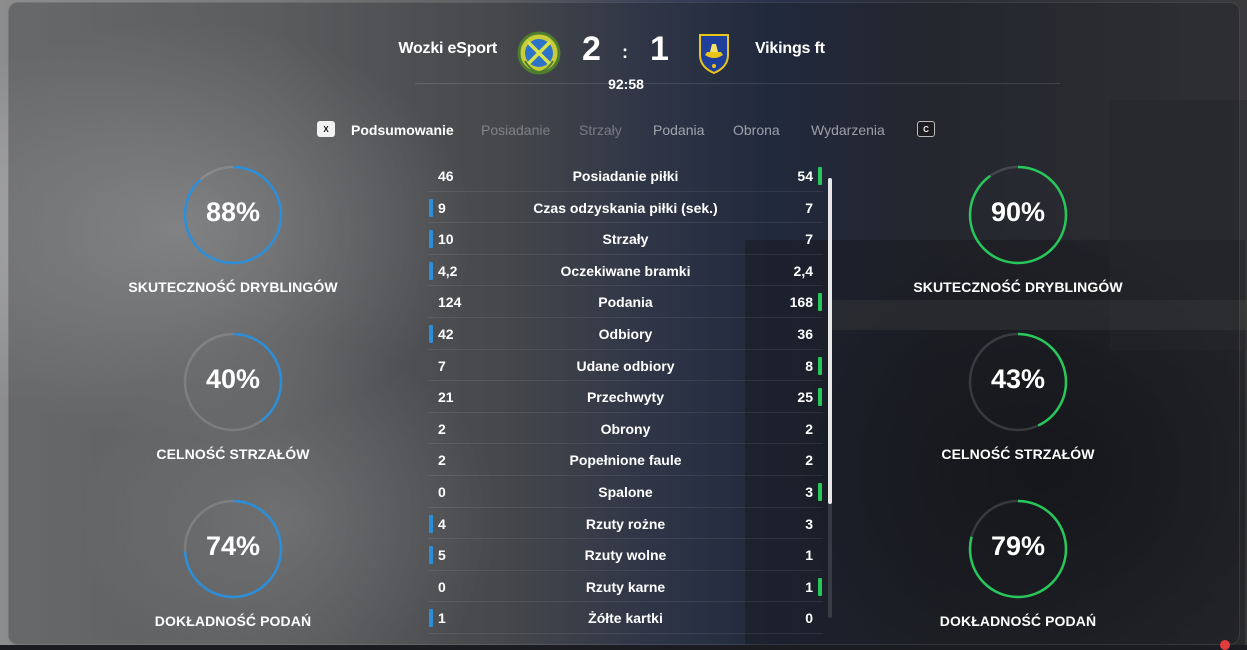 The image size is (1247, 650). I want to click on stat-row: 124 Podania 168, so click(625, 302).